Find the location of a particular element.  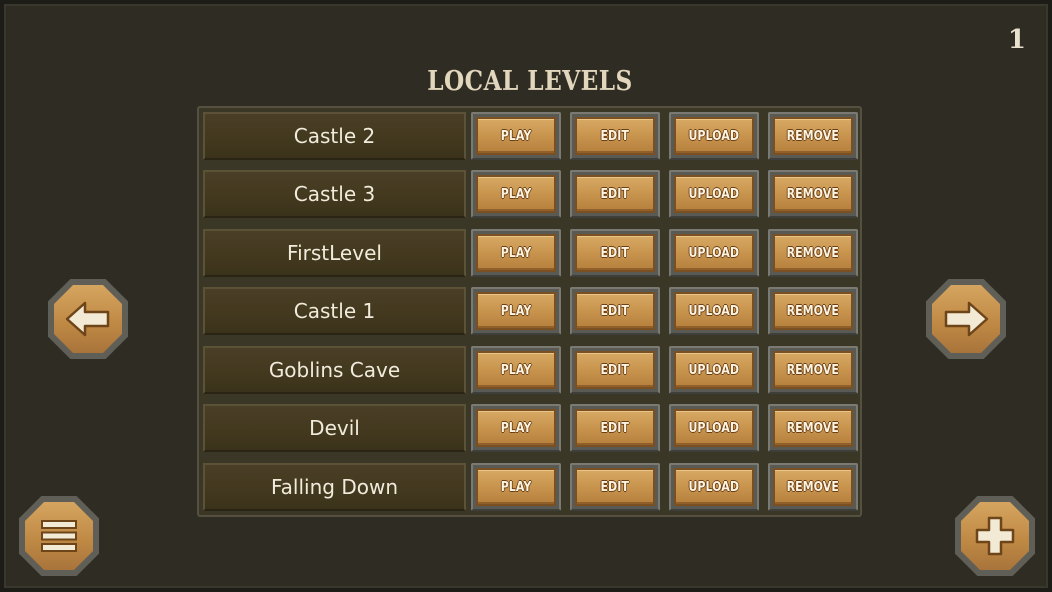

prev-page-button is located at coordinates (88, 319).